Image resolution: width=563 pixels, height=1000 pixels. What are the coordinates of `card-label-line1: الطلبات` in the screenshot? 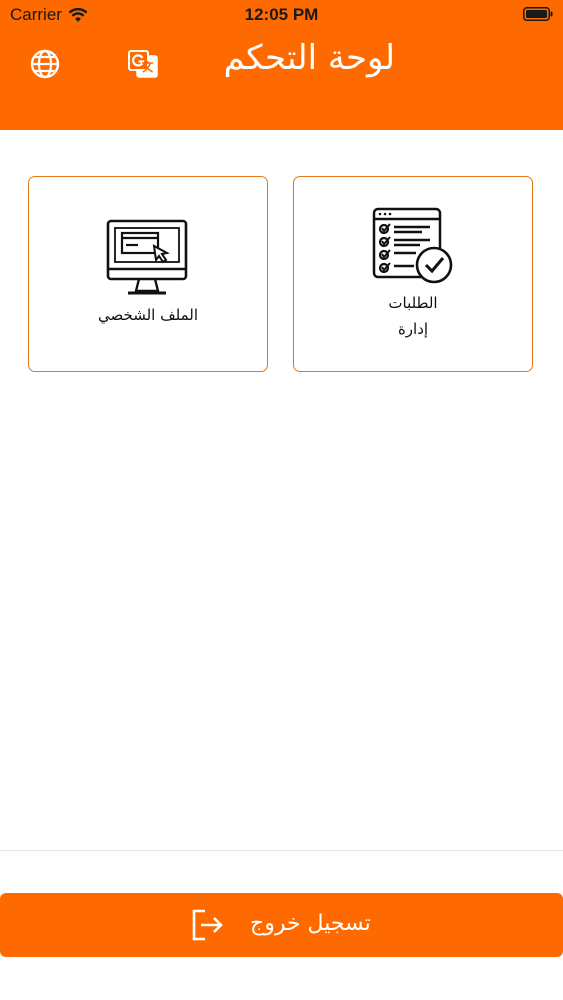 It's located at (413, 303).